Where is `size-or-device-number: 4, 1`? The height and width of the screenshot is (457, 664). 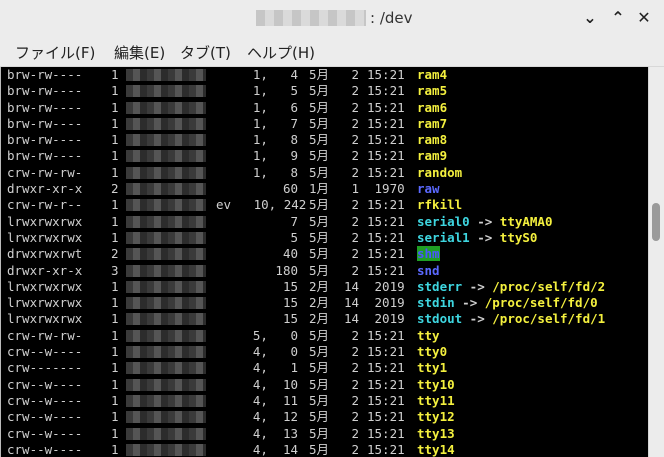 size-or-device-number: 4, 1 is located at coordinates (275, 368).